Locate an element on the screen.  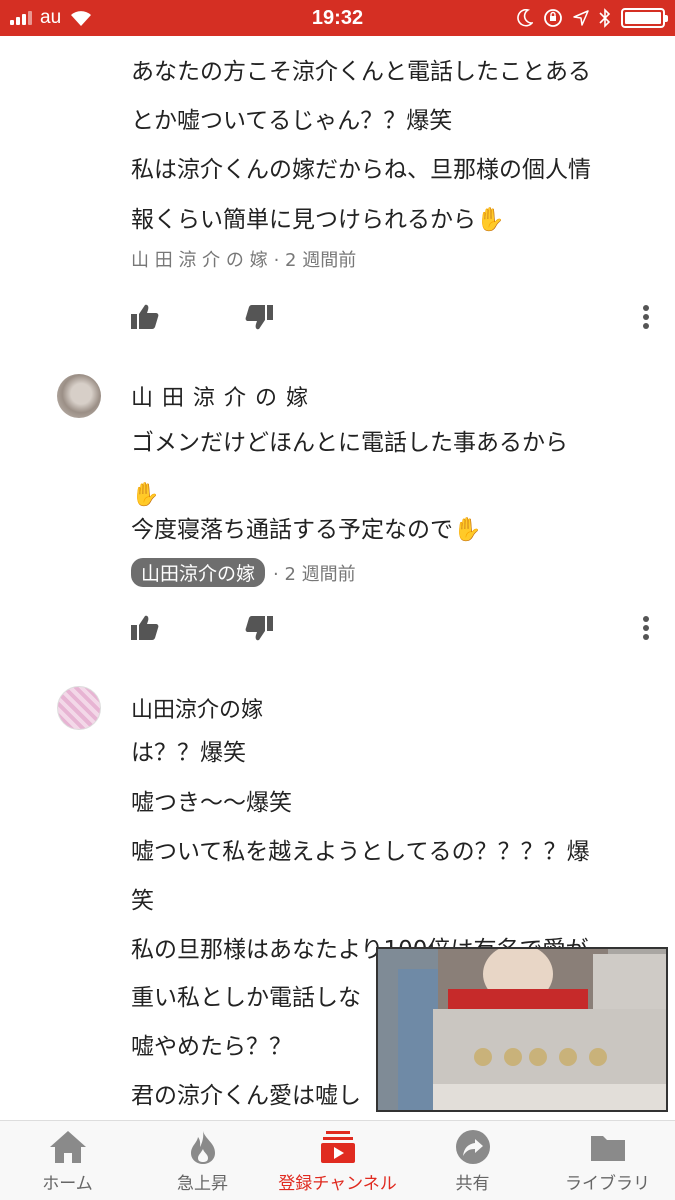
location-arrow-icon is located at coordinates (581, 18).